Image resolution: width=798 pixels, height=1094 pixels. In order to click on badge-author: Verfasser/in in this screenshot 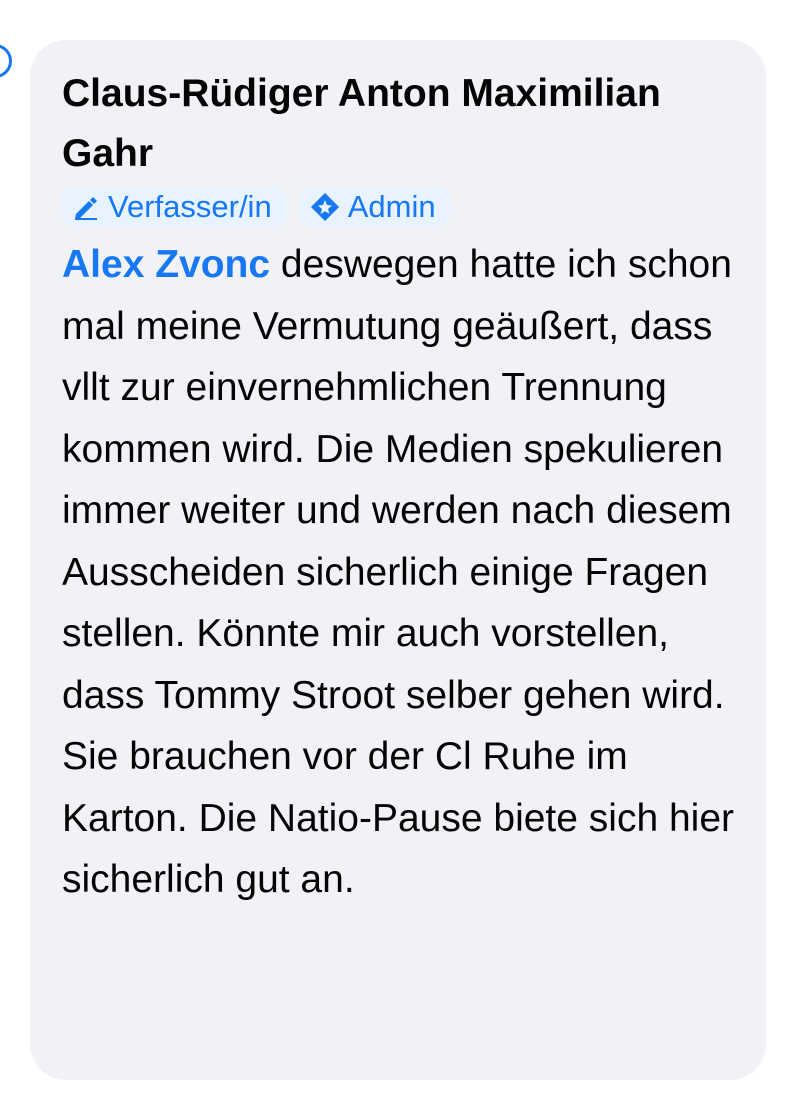, I will do `click(174, 207)`.